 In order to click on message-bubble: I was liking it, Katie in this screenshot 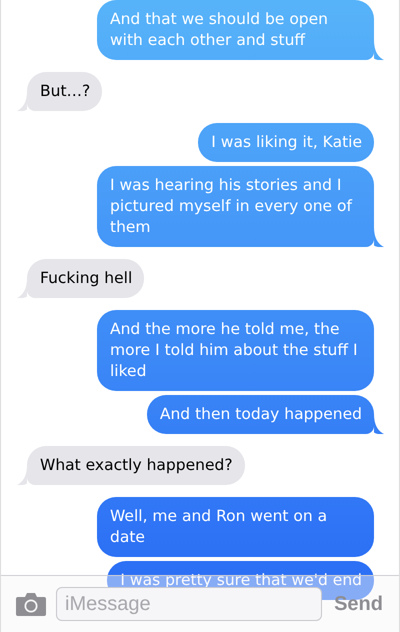, I will do `click(286, 142)`.